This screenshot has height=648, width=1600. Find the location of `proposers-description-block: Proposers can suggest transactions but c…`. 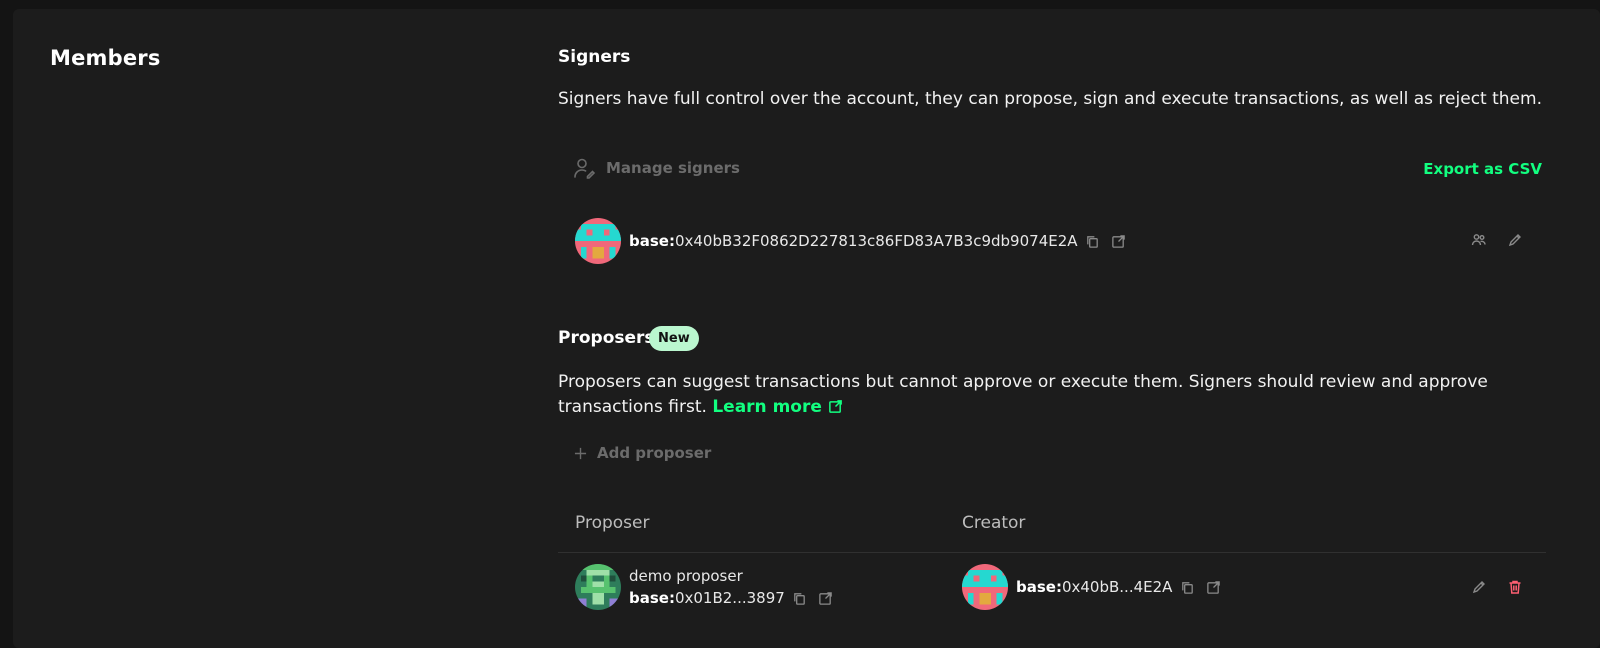

proposers-description-block: Proposers can suggest transactions but c… is located at coordinates (1053, 395).